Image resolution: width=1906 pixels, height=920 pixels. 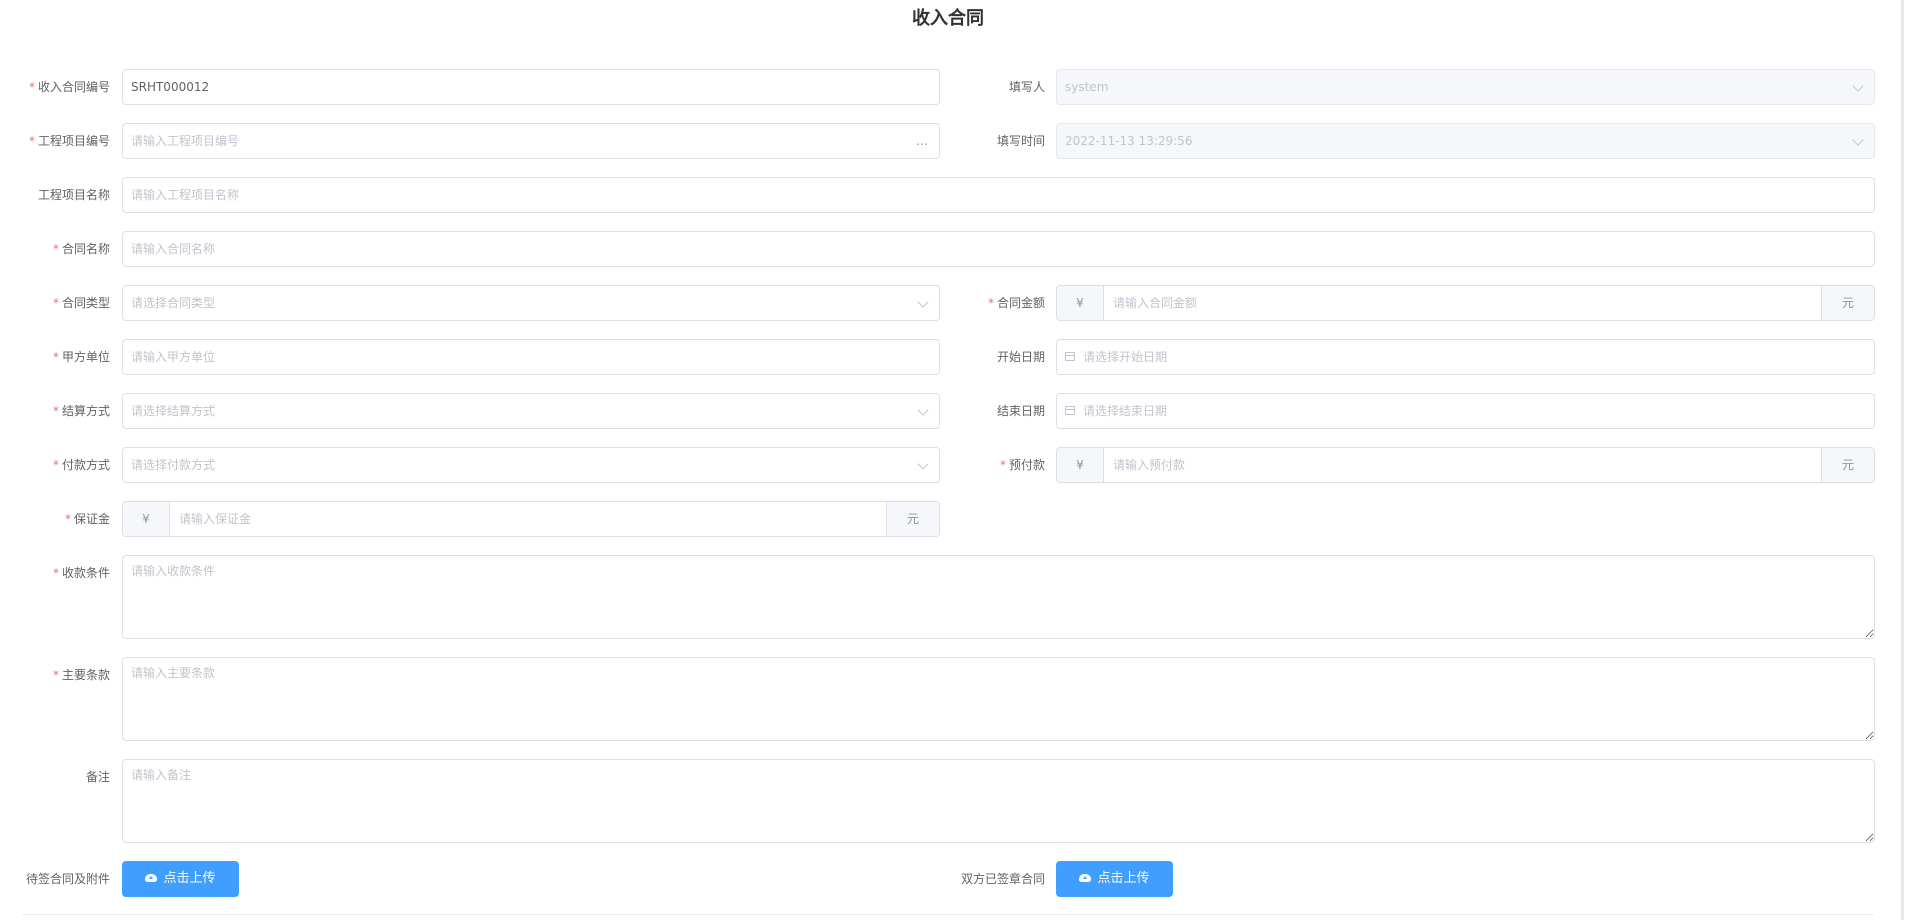 I want to click on label-contract-amount: * 合同金额, so click(x=1016, y=303).